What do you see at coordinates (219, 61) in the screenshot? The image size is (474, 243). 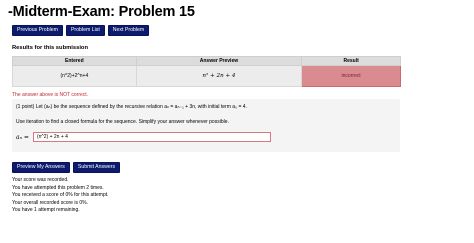 I see `column-header-answer-preview: Answer Preview` at bounding box center [219, 61].